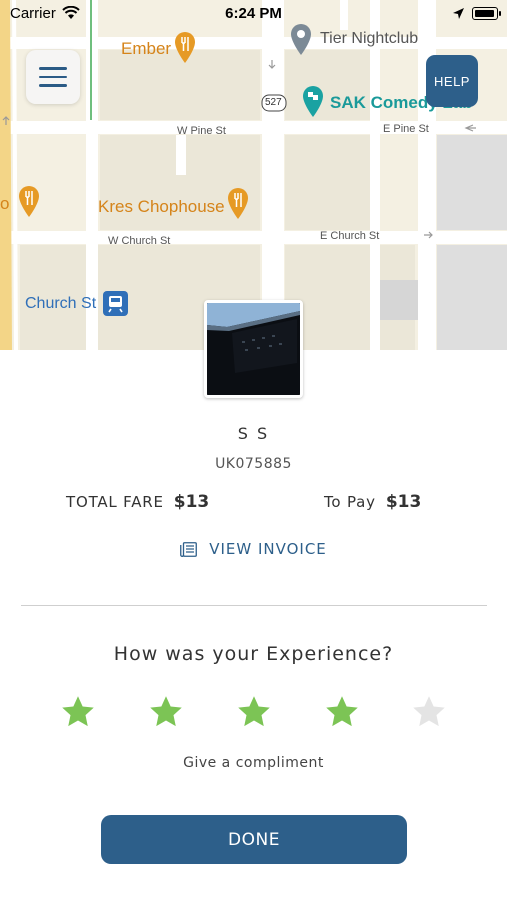  What do you see at coordinates (53, 68) in the screenshot?
I see `hamburger-menu-icon` at bounding box center [53, 68].